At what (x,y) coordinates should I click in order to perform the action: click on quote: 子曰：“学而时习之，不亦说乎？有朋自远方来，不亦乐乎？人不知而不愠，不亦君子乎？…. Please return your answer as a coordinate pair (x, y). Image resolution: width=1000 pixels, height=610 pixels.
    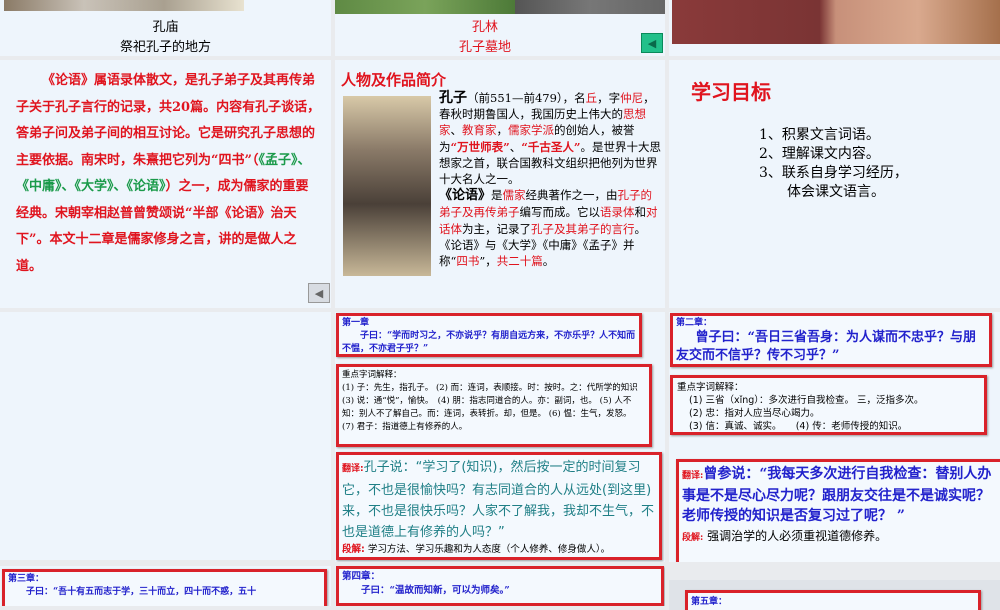
    Looking at the image, I should click on (489, 342).